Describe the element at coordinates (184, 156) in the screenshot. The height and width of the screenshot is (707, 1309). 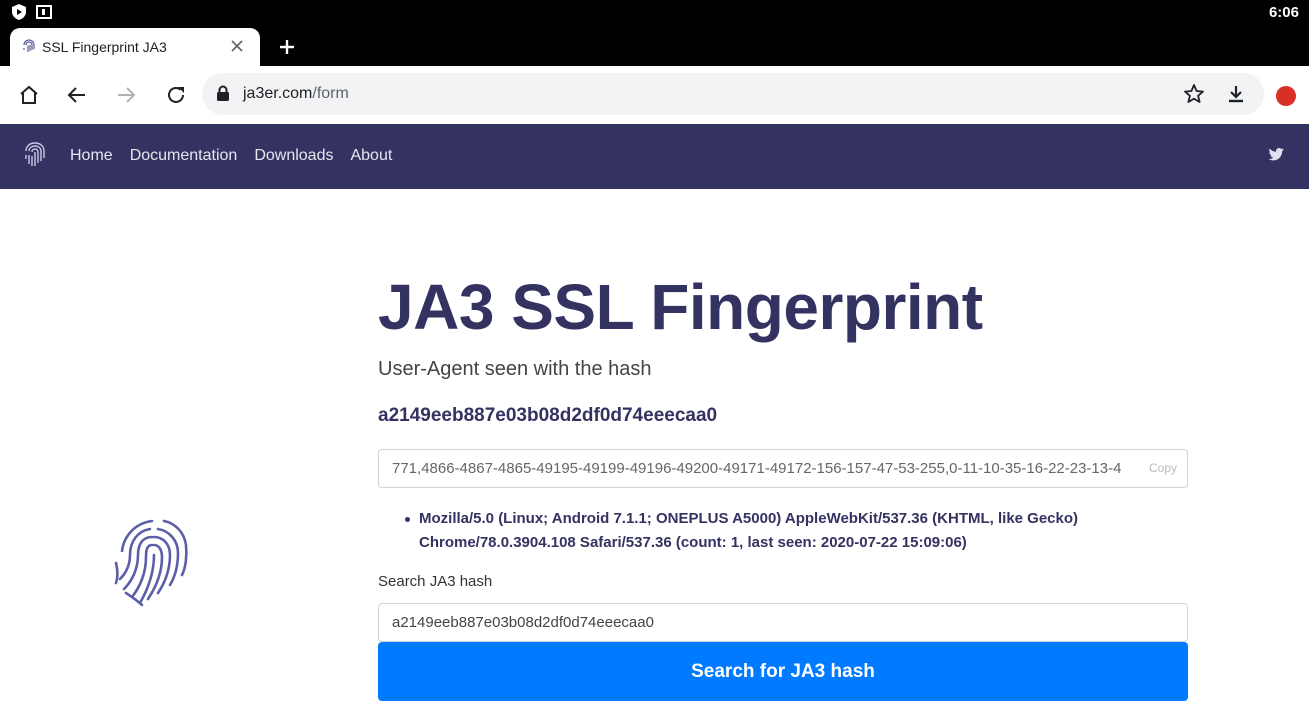
I see `nav-documentation: Documentation` at that location.